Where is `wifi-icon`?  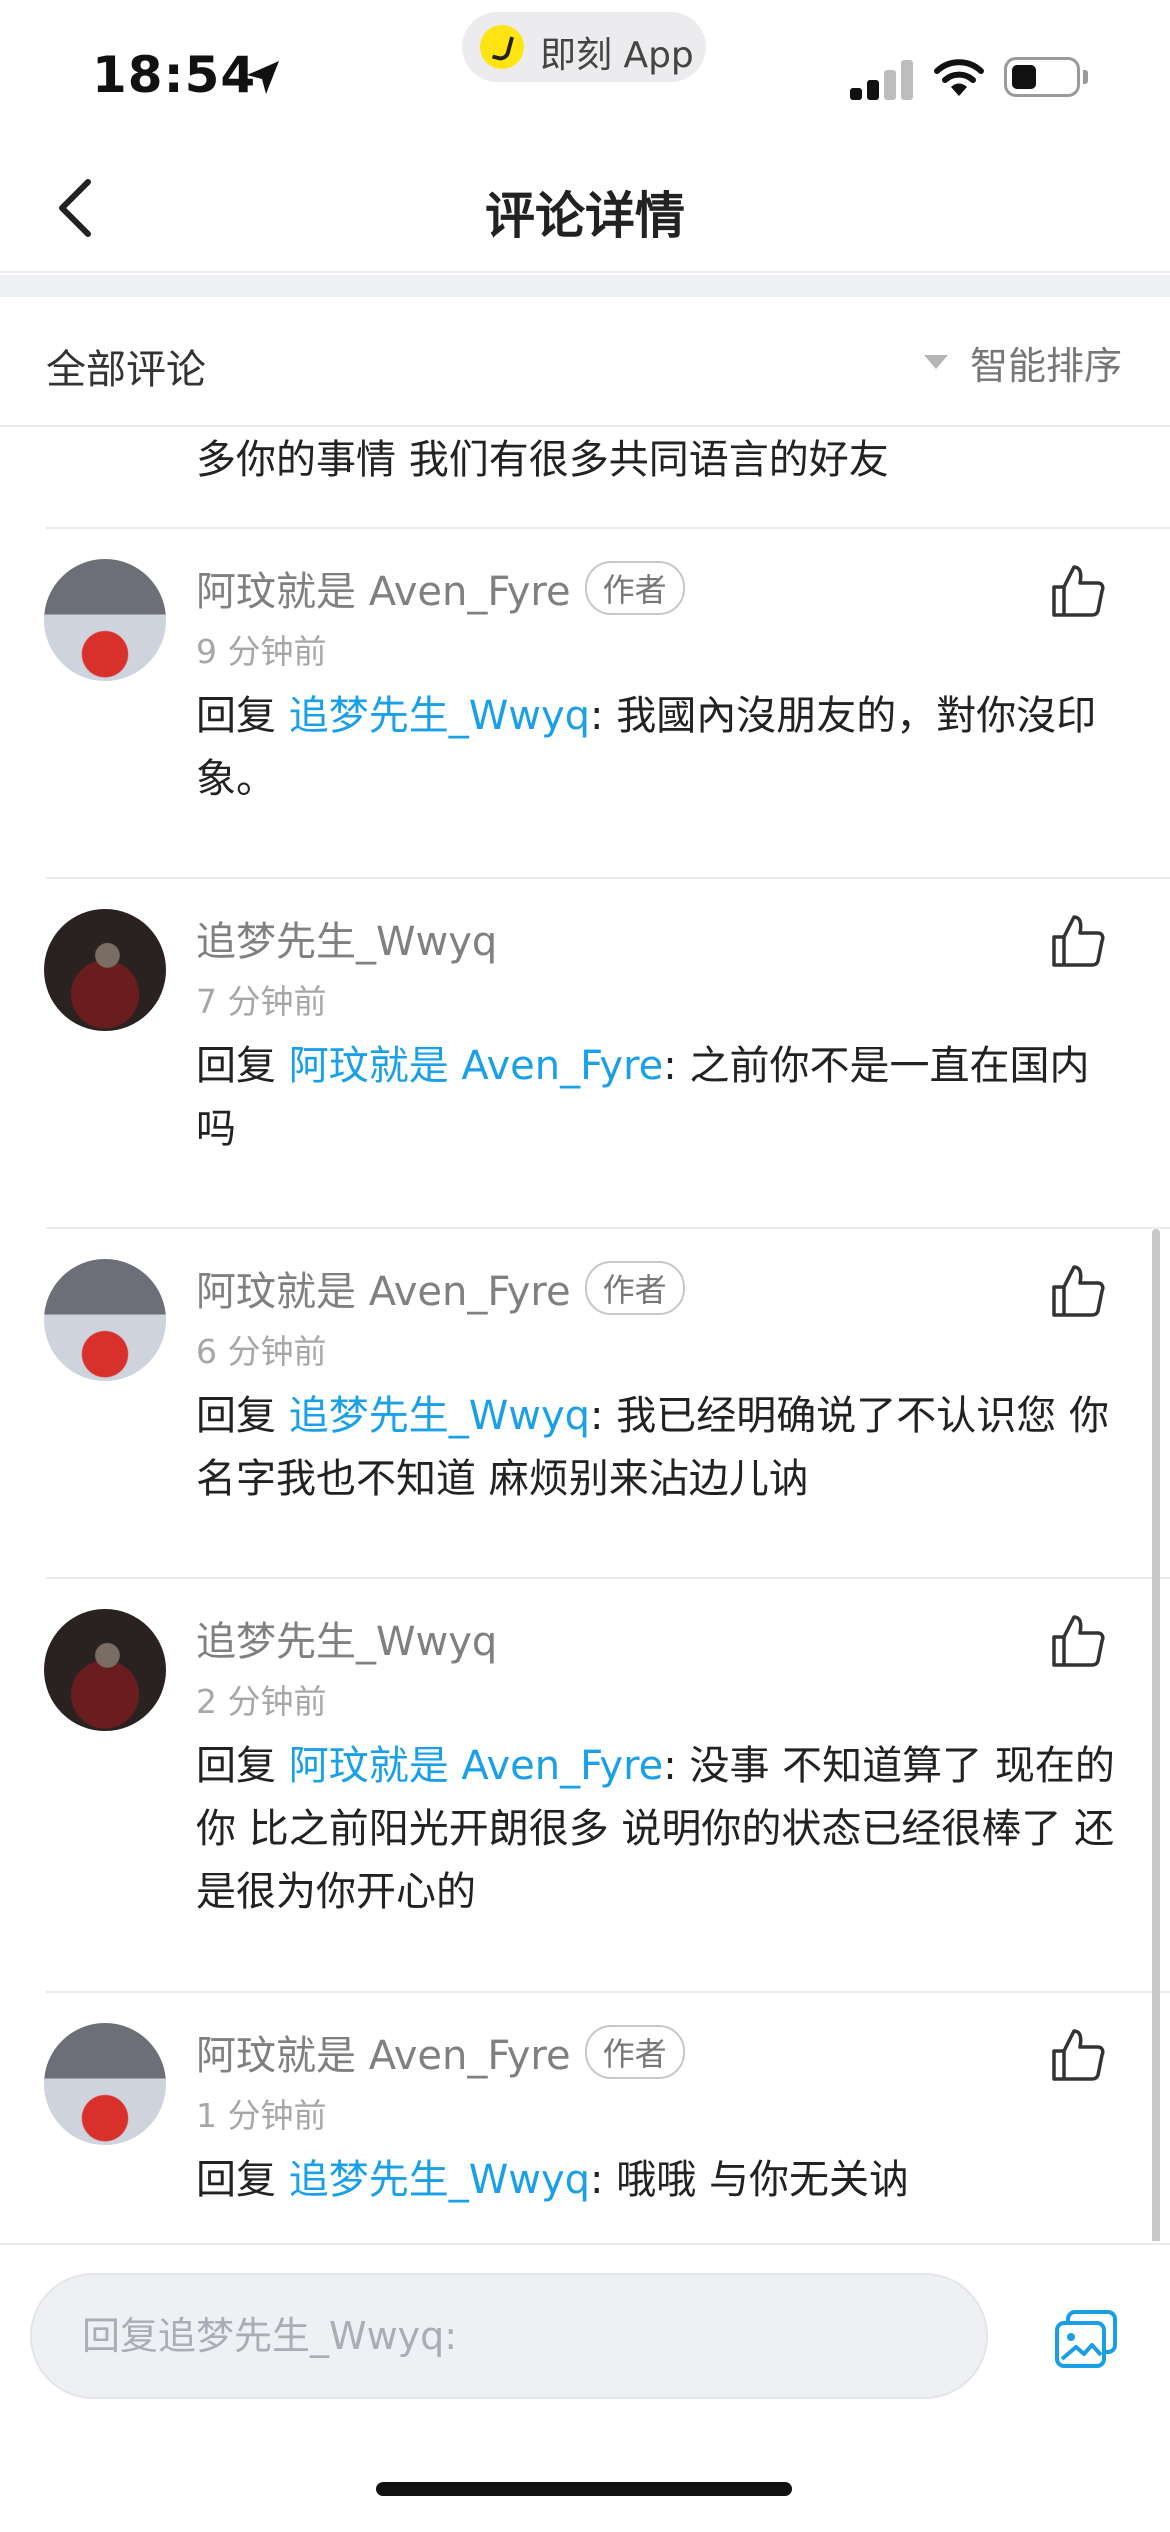 wifi-icon is located at coordinates (959, 77).